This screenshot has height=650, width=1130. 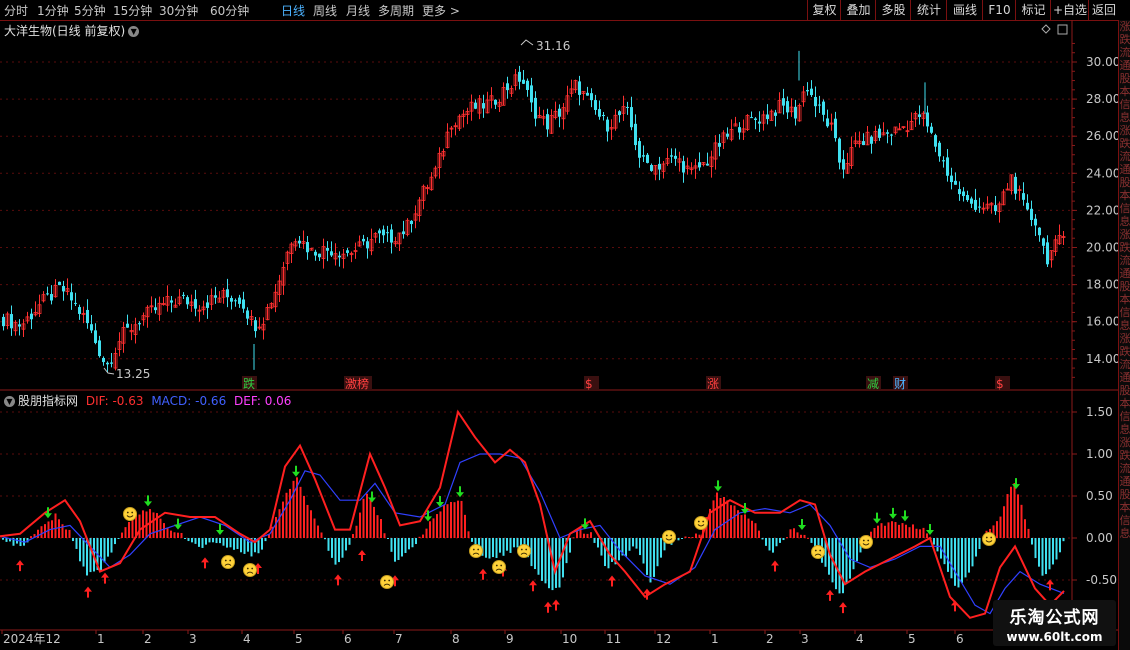 I want to click on y-tick-label: -0.50, so click(x=1101, y=580).